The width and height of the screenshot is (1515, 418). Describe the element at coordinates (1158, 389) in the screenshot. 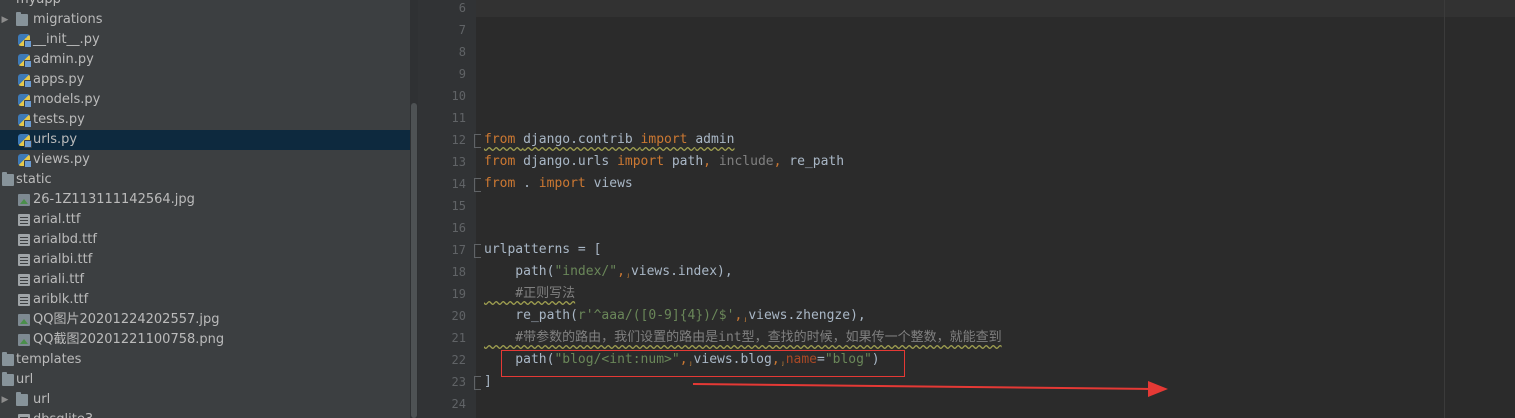

I see `arrow-head` at that location.